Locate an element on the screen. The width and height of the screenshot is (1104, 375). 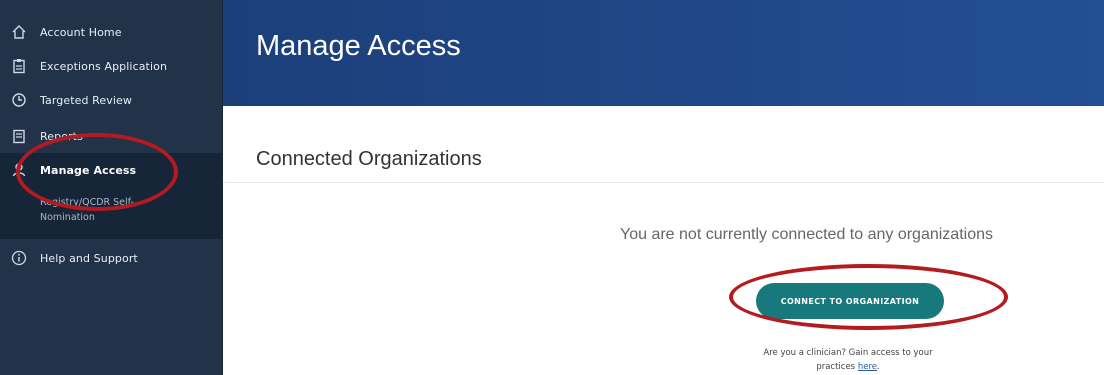
sidebar-item-help-support: Help and Support is located at coordinates (111, 258).